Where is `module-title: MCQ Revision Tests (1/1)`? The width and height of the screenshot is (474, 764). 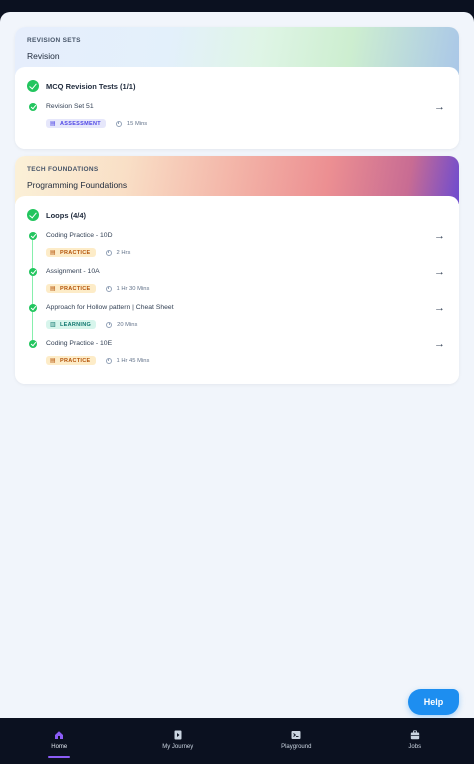
module-title: MCQ Revision Tests (1/1) is located at coordinates (91, 86).